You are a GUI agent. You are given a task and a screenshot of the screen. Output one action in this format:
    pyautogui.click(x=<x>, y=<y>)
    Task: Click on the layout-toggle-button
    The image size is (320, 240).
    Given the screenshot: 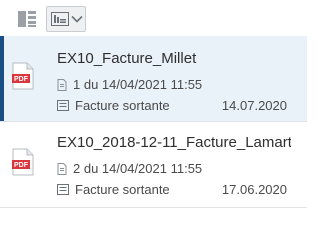 What is the action you would take?
    pyautogui.click(x=27, y=19)
    